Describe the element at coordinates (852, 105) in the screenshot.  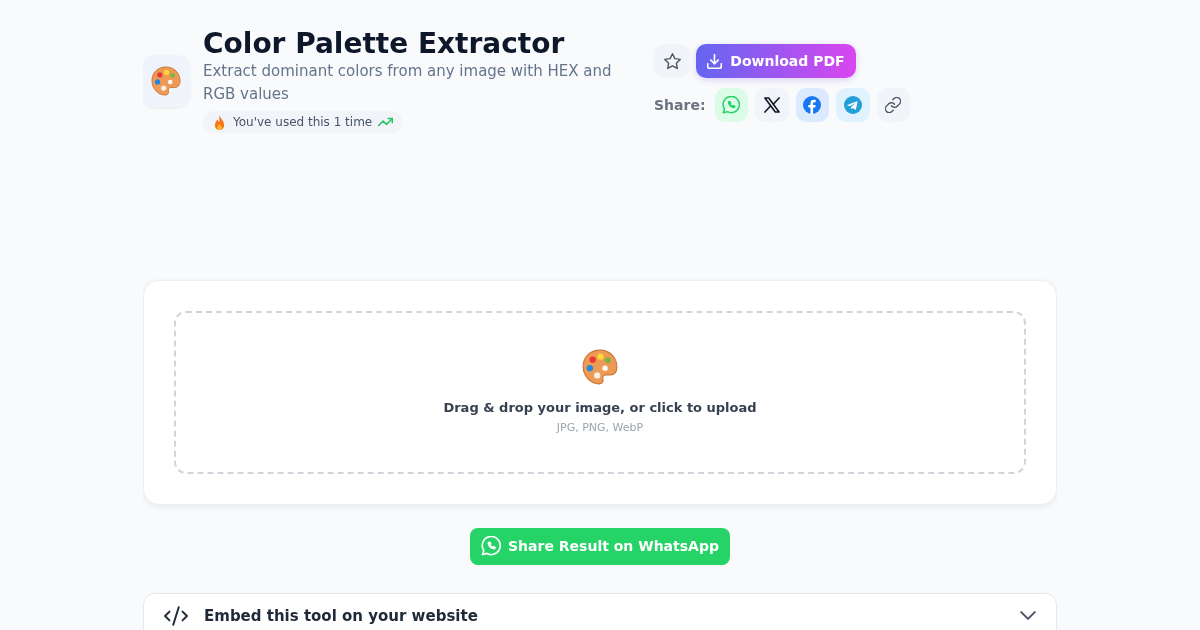
I see `telegram-icon` at that location.